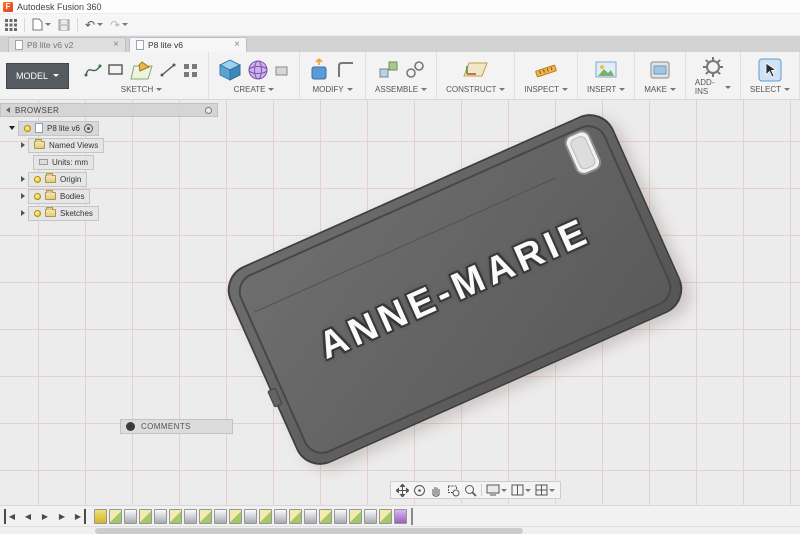 This screenshot has height=534, width=800. Describe the element at coordinates (660, 70) in the screenshot. I see `make-button` at that location.